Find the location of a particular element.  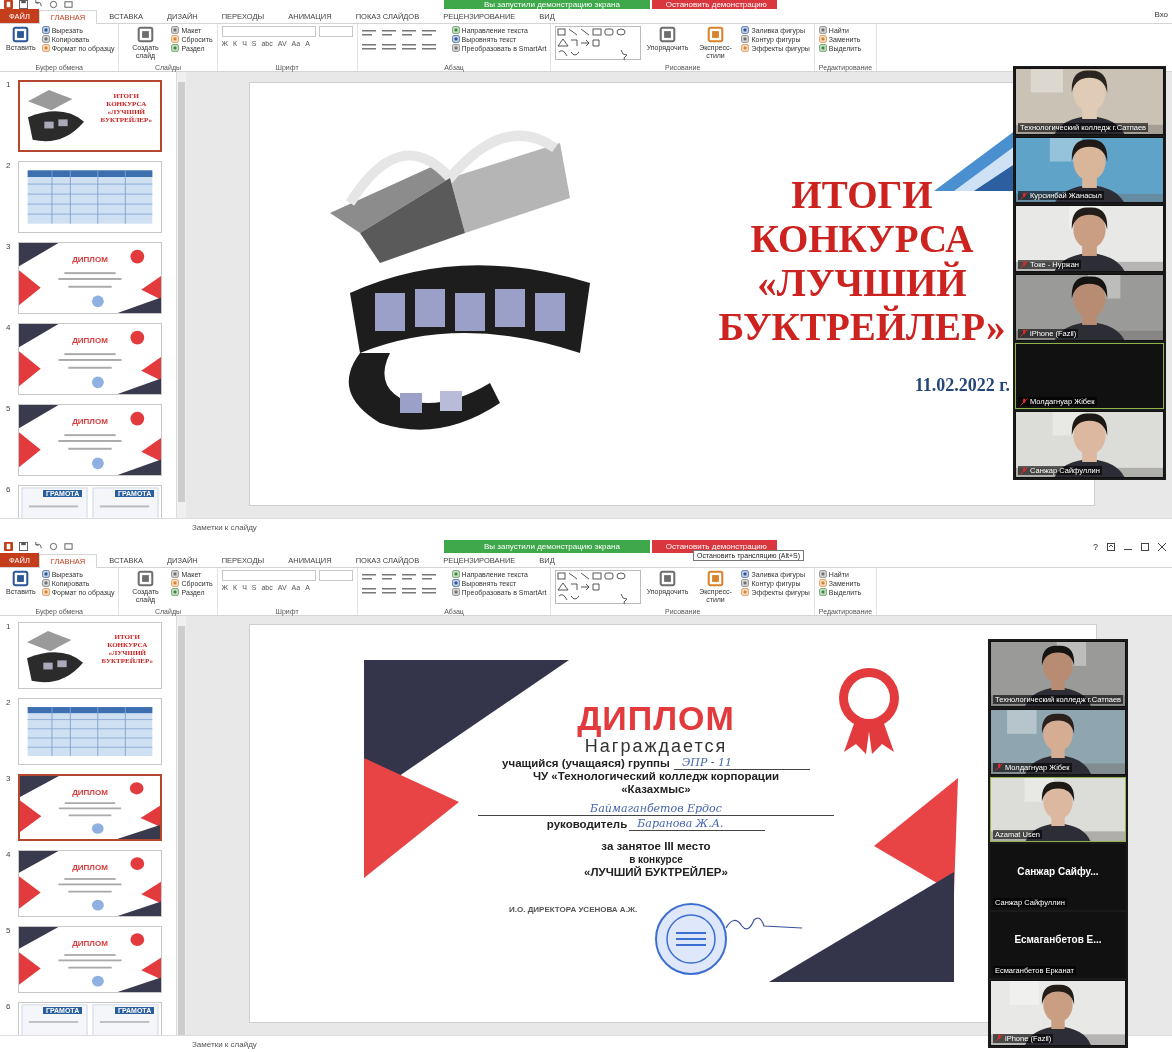

diploma-text: И.О. ДИРЕКТОРА УСЕНОВА А.Ж. is located at coordinates (573, 909).